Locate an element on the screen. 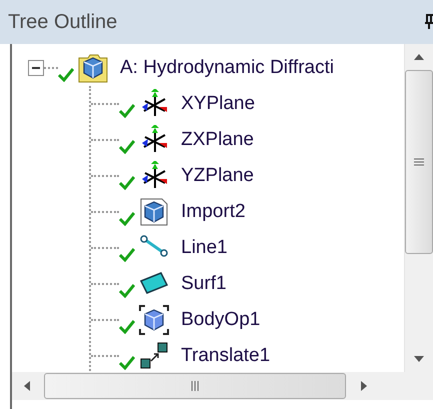 The width and height of the screenshot is (433, 409). cube-document-icon is located at coordinates (154, 212).